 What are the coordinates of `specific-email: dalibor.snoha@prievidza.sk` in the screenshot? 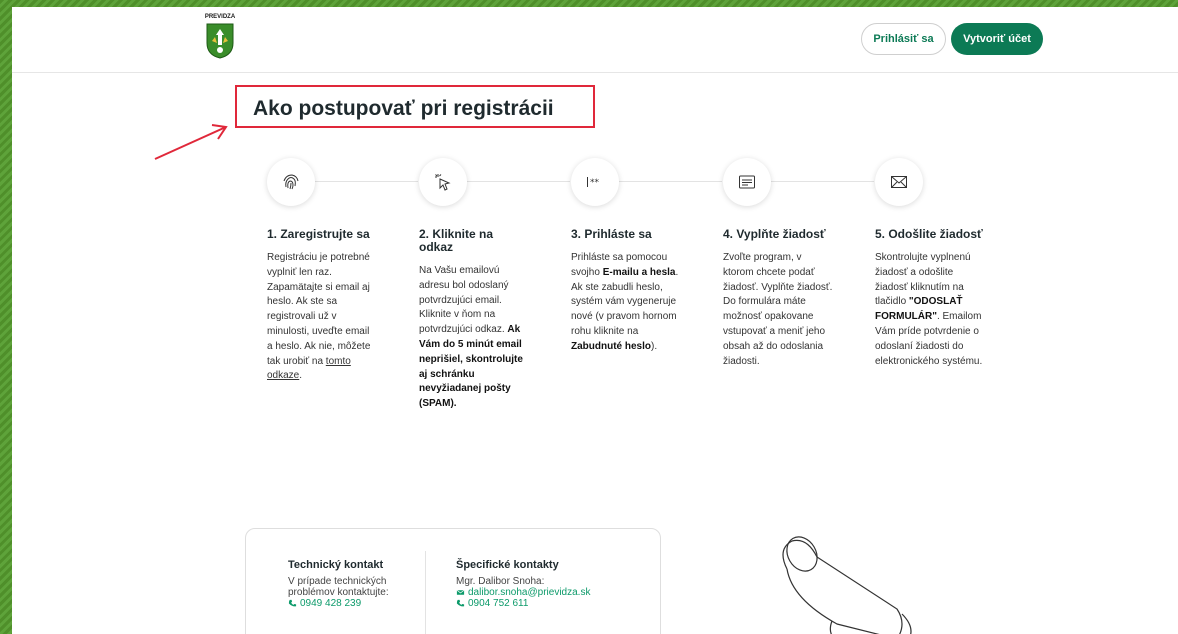 It's located at (556, 592).